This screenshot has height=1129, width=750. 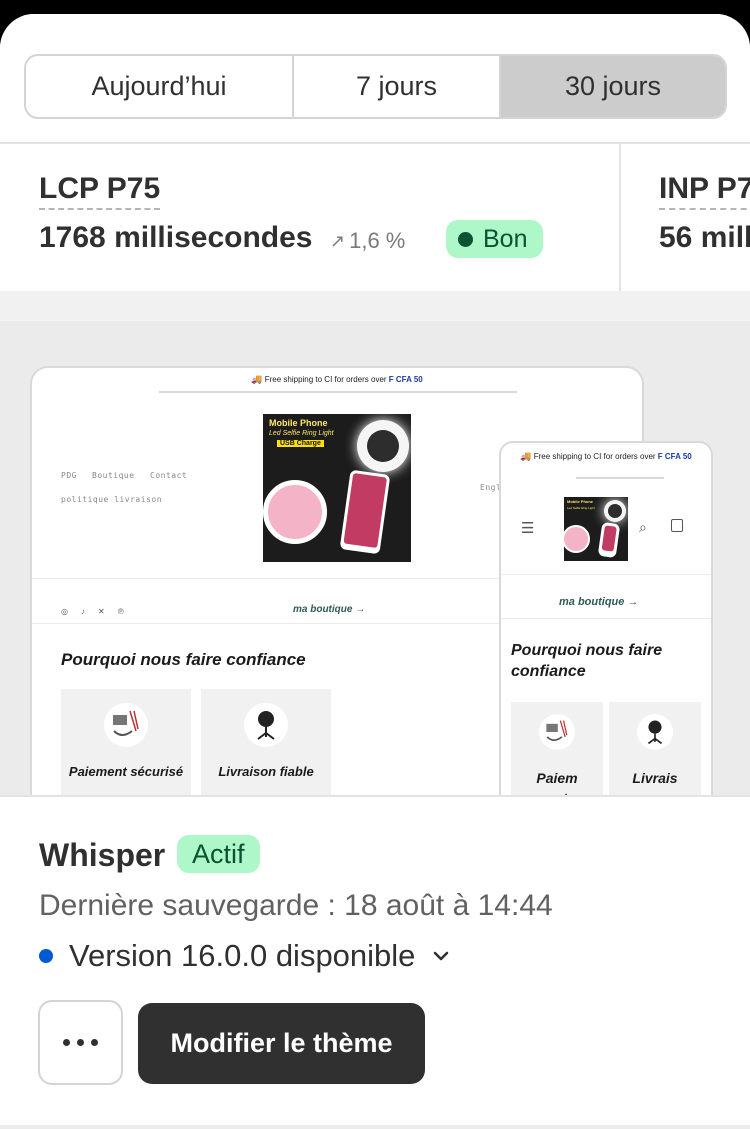 I want to click on feature-card: Livraison fiable, so click(x=266, y=742).